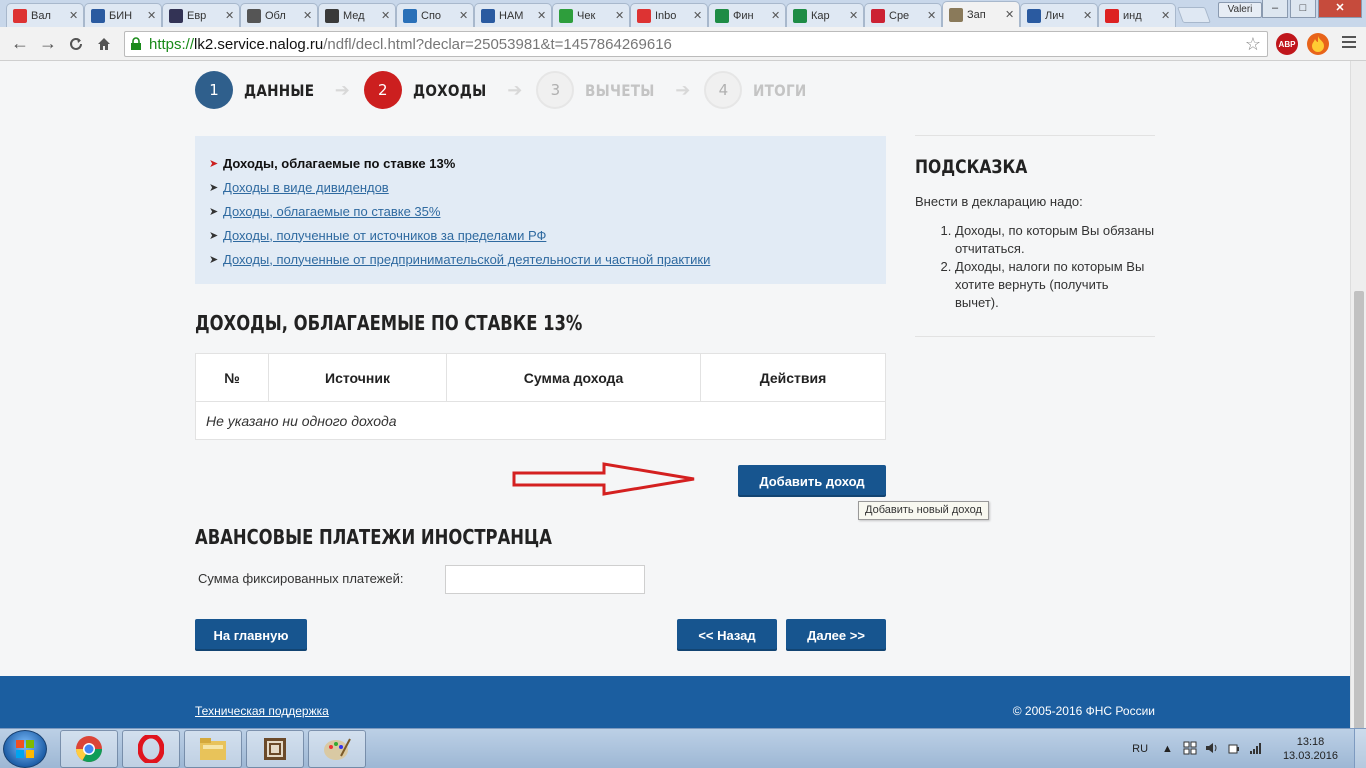 This screenshot has width=1366, height=768. What do you see at coordinates (76, 44) in the screenshot?
I see `reload-icon` at bounding box center [76, 44].